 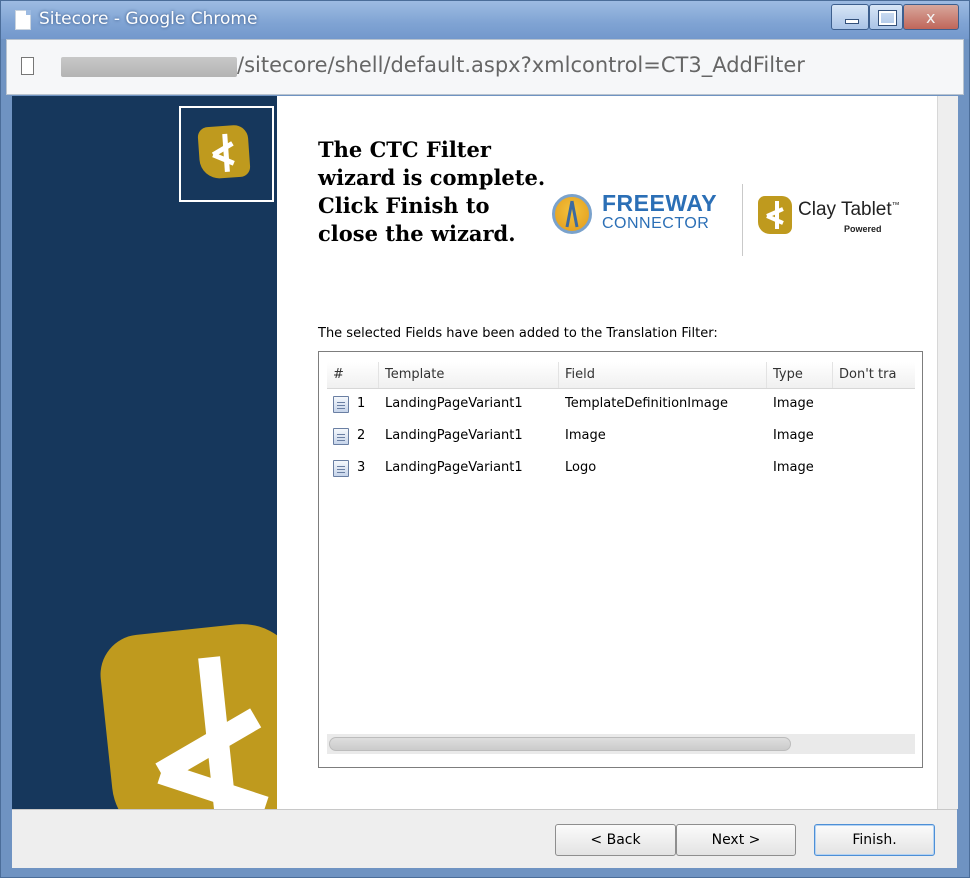 What do you see at coordinates (485, 20) in the screenshot?
I see `title-bar: Sitecore - Google Chrome x` at bounding box center [485, 20].